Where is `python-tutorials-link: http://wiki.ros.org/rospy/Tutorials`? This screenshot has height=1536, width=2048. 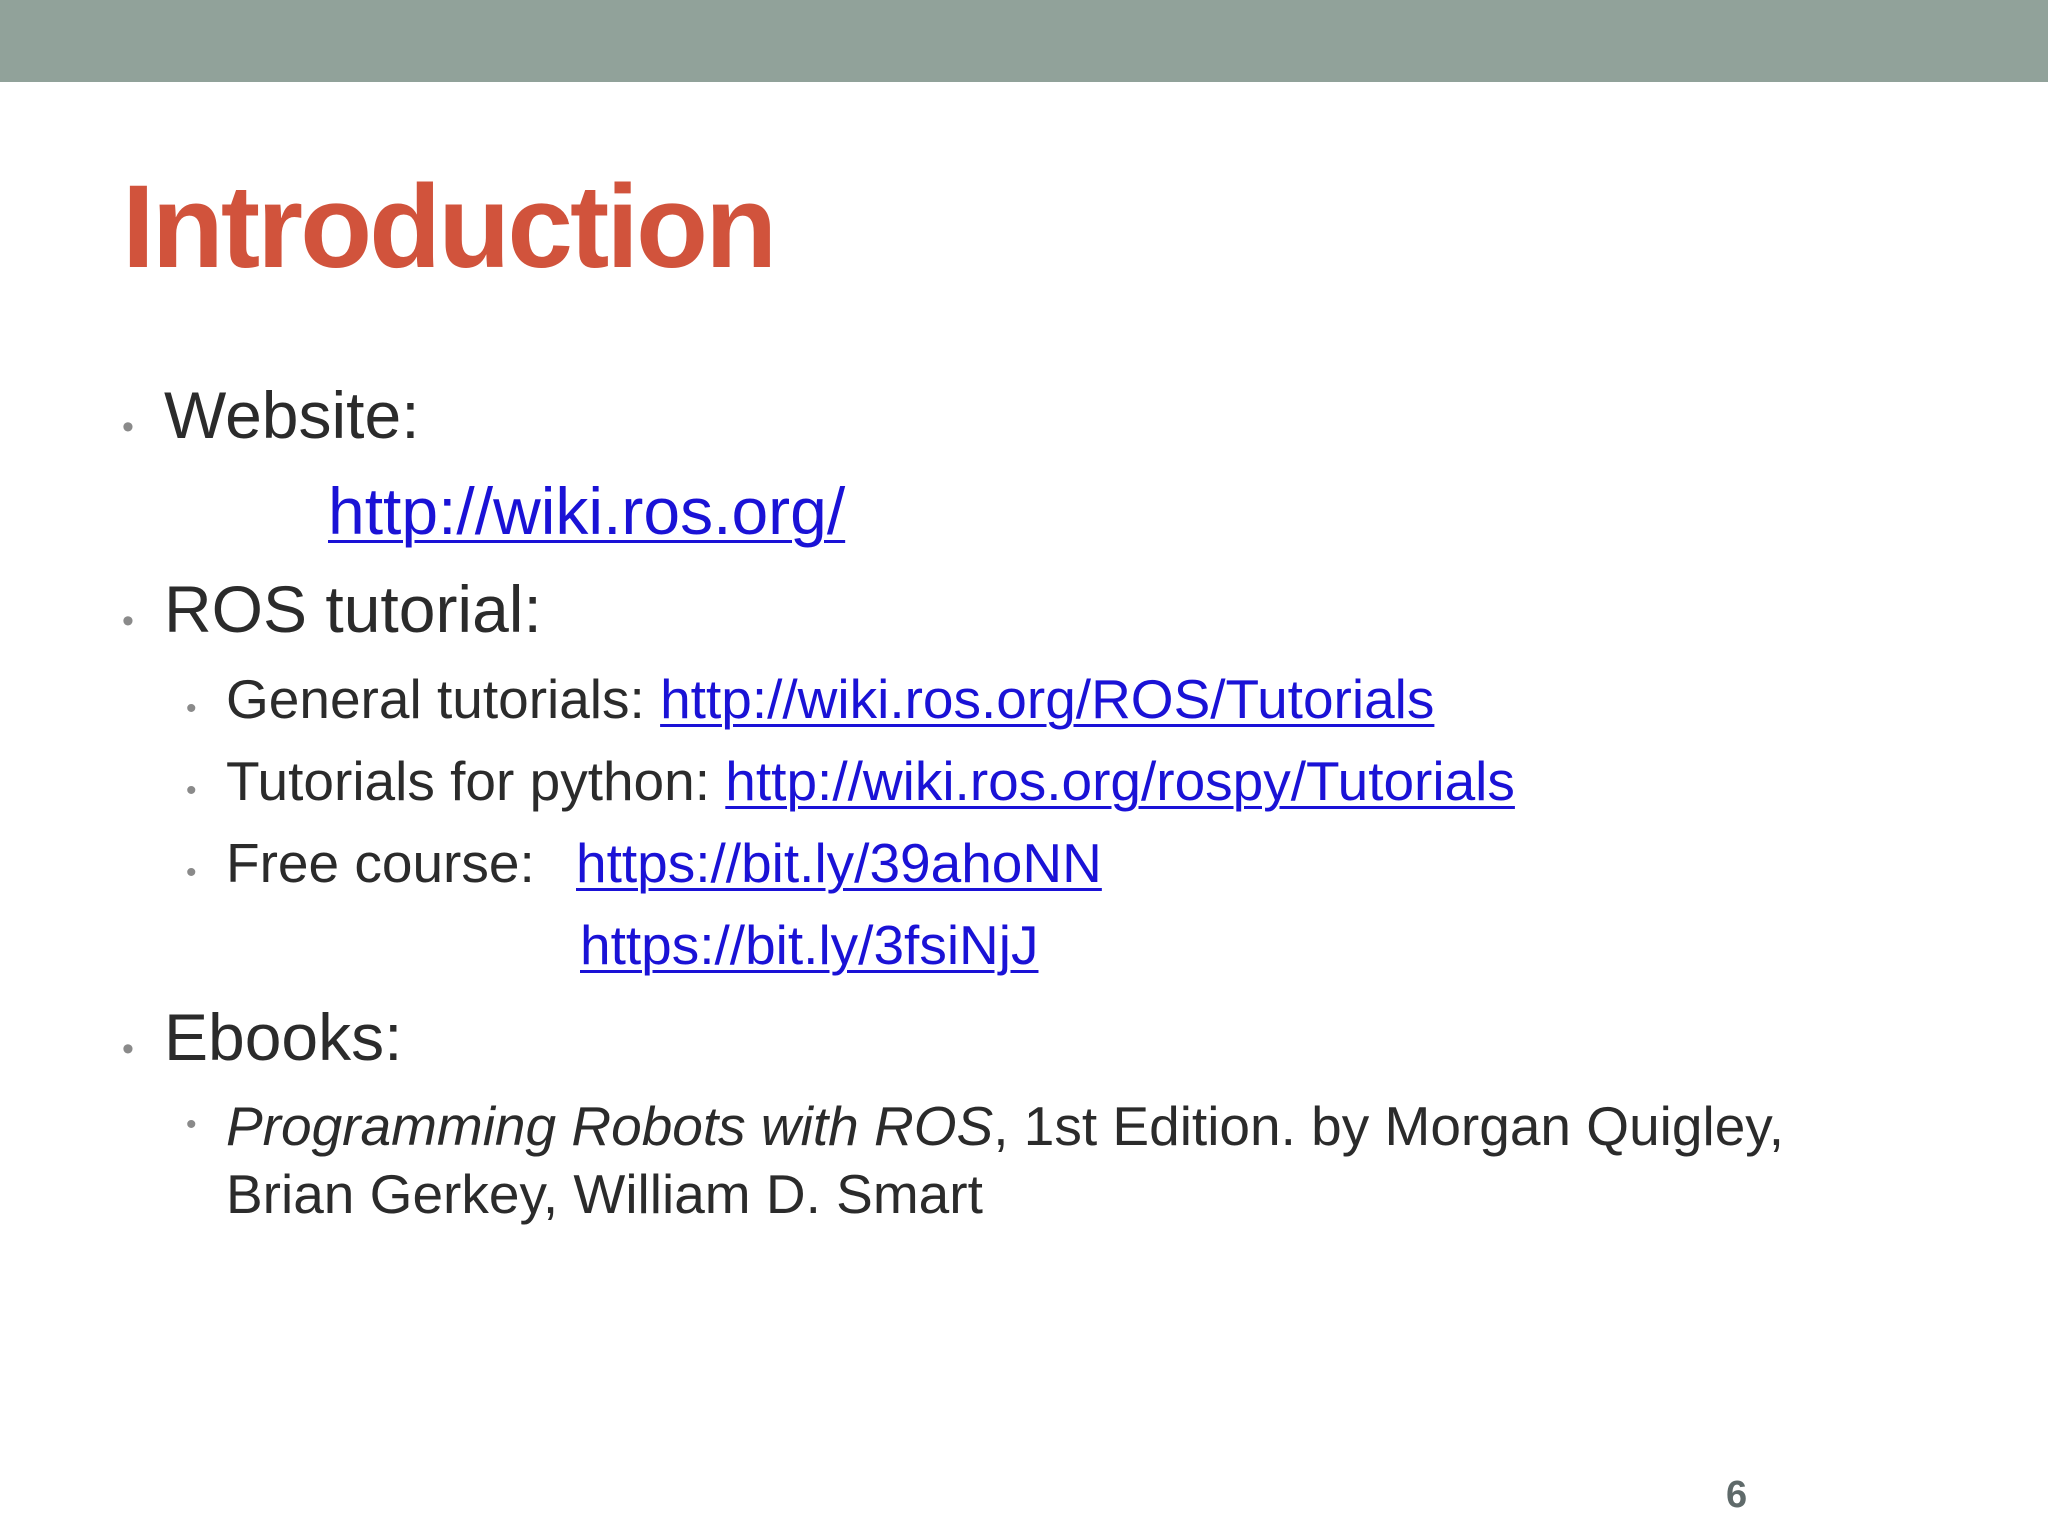
python-tutorials-link: http://wiki.ros.org/rospy/Tutorials is located at coordinates (1120, 781).